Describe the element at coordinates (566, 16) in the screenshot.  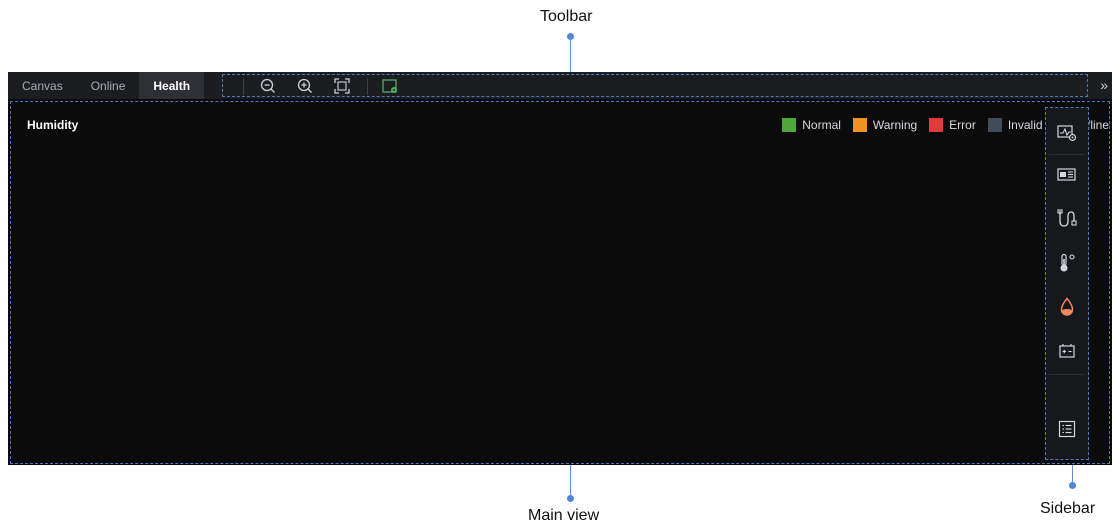
I see `toolbar-callout-label: Toolbar` at that location.